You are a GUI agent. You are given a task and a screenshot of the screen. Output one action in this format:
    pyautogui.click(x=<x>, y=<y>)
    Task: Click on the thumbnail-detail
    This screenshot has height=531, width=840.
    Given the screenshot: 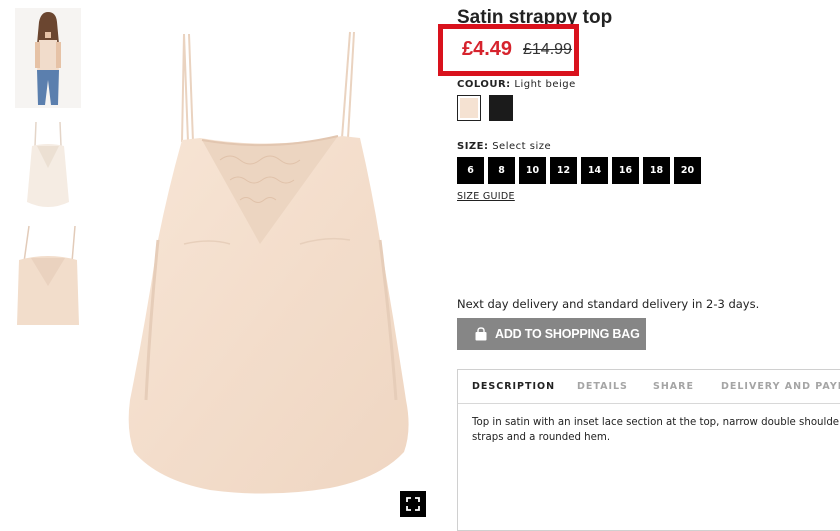 What is the action you would take?
    pyautogui.click(x=48, y=274)
    